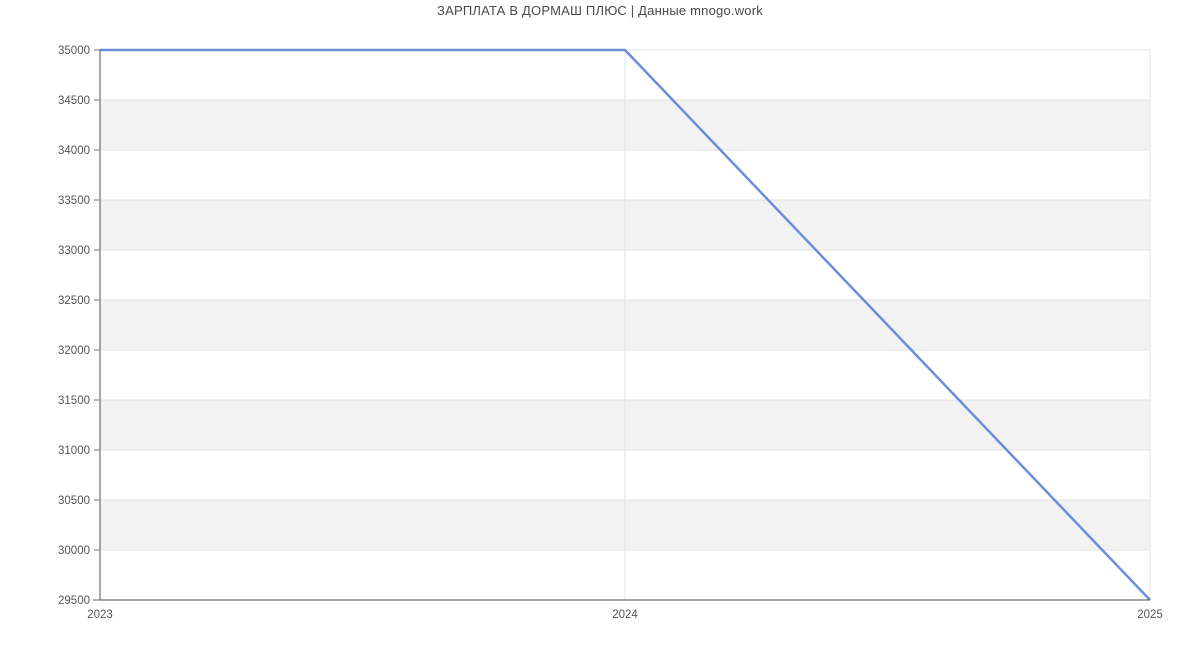 This screenshot has height=650, width=1200. I want to click on y-tick-label: 32500, so click(74, 301).